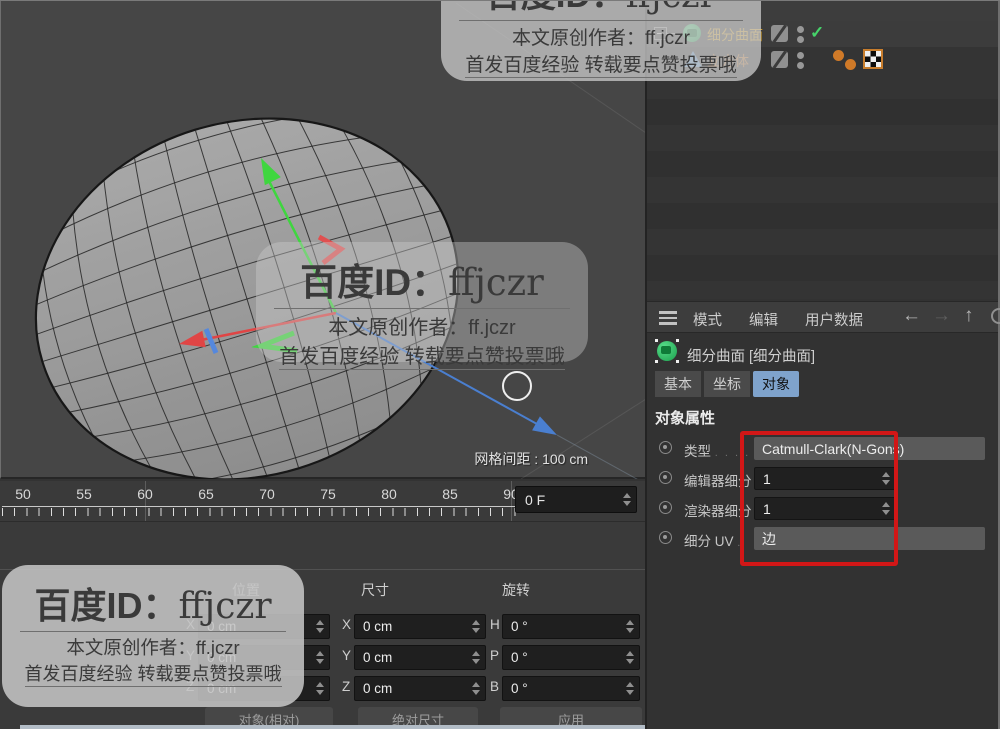 The height and width of the screenshot is (729, 1000). Describe the element at coordinates (519, 688) in the screenshot. I see `rot-b-value: 0 °` at that location.